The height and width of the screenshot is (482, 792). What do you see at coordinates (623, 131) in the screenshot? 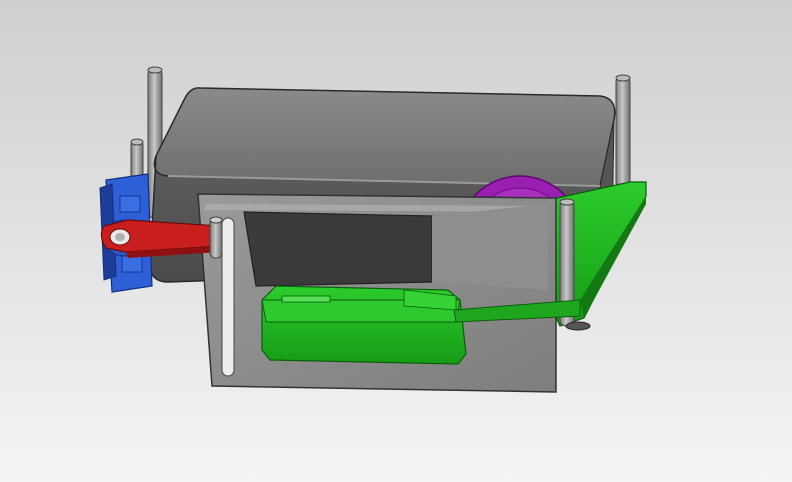
I see `rod-back-right` at bounding box center [623, 131].